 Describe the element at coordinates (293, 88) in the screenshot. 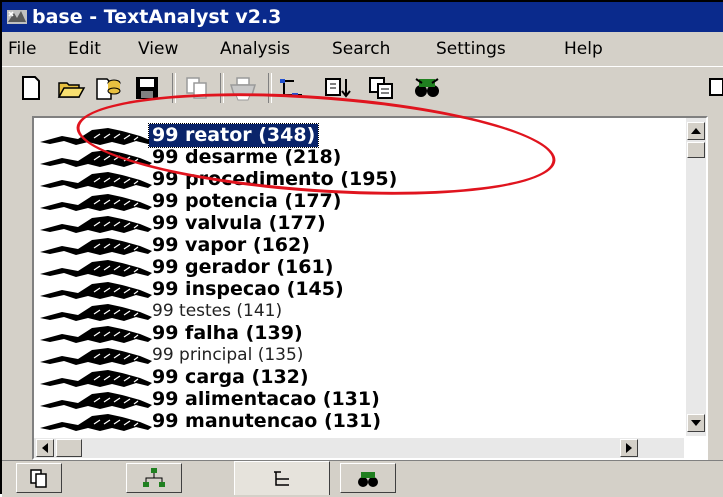

I see `tree-view-icon` at that location.